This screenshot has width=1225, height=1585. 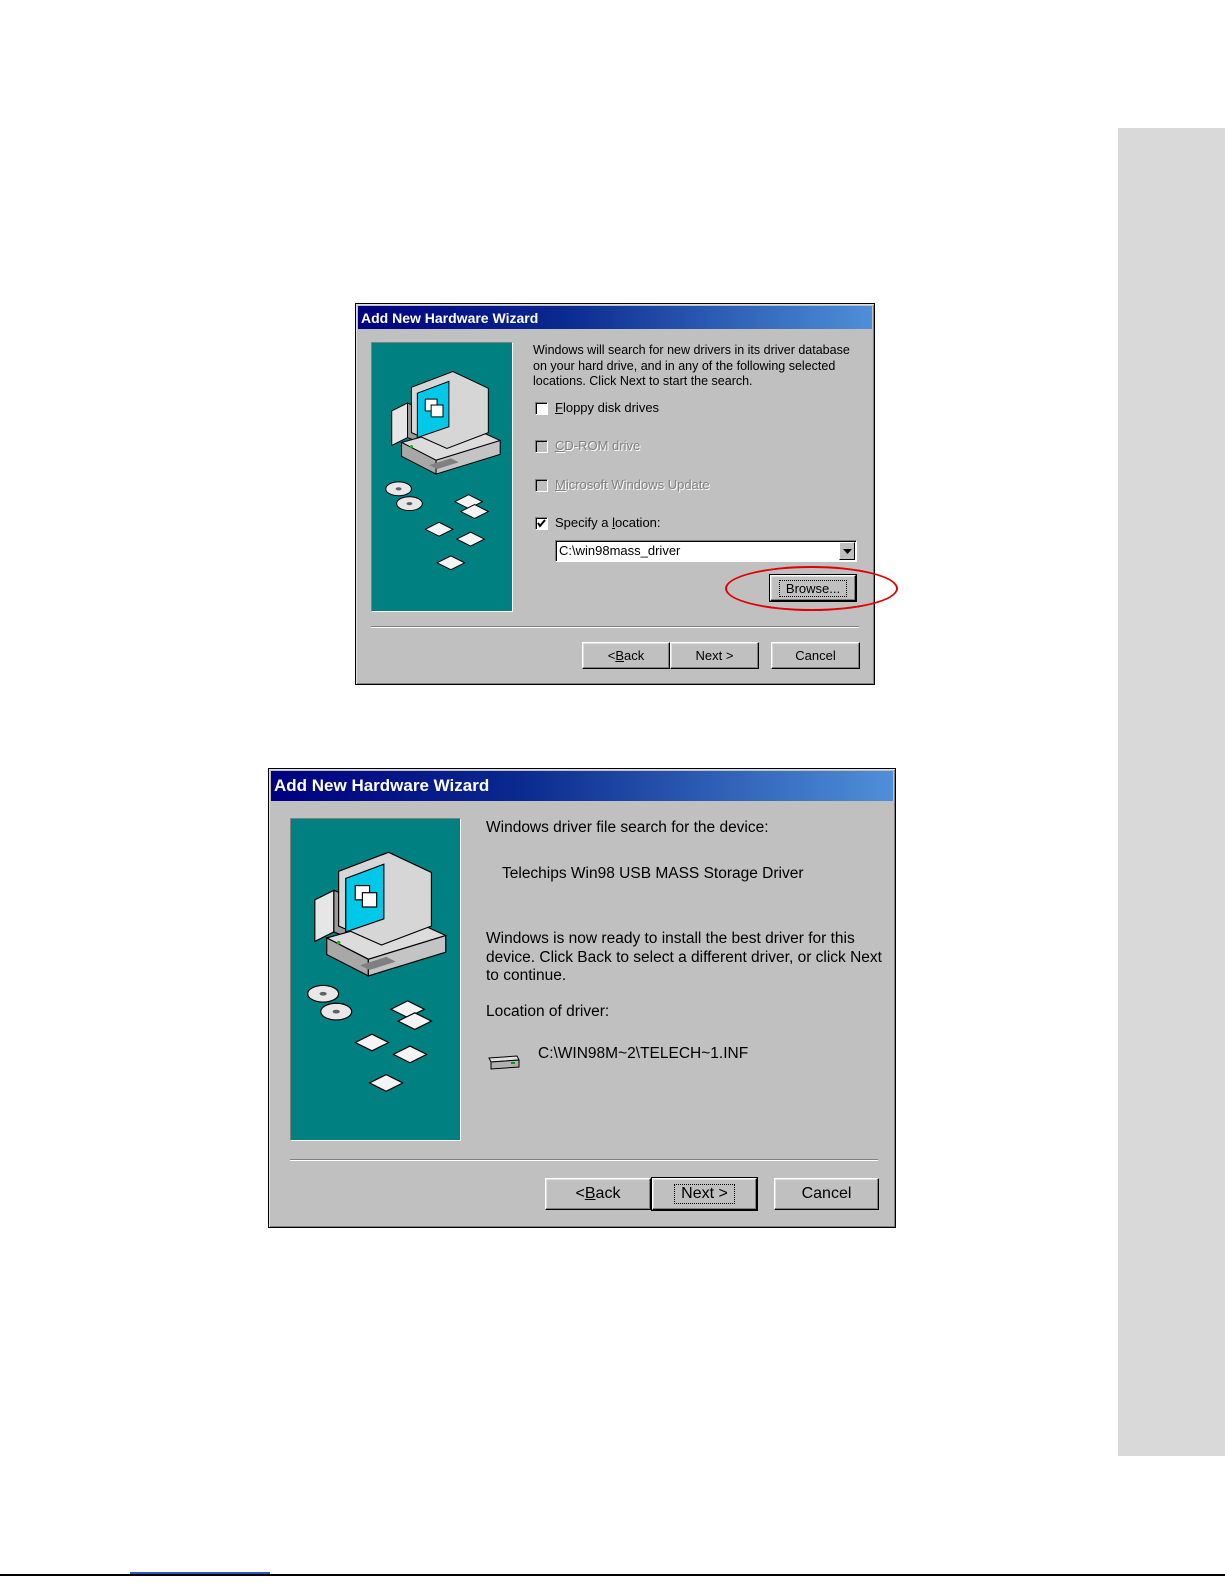 What do you see at coordinates (541, 408) in the screenshot?
I see `floppy-checkbox` at bounding box center [541, 408].